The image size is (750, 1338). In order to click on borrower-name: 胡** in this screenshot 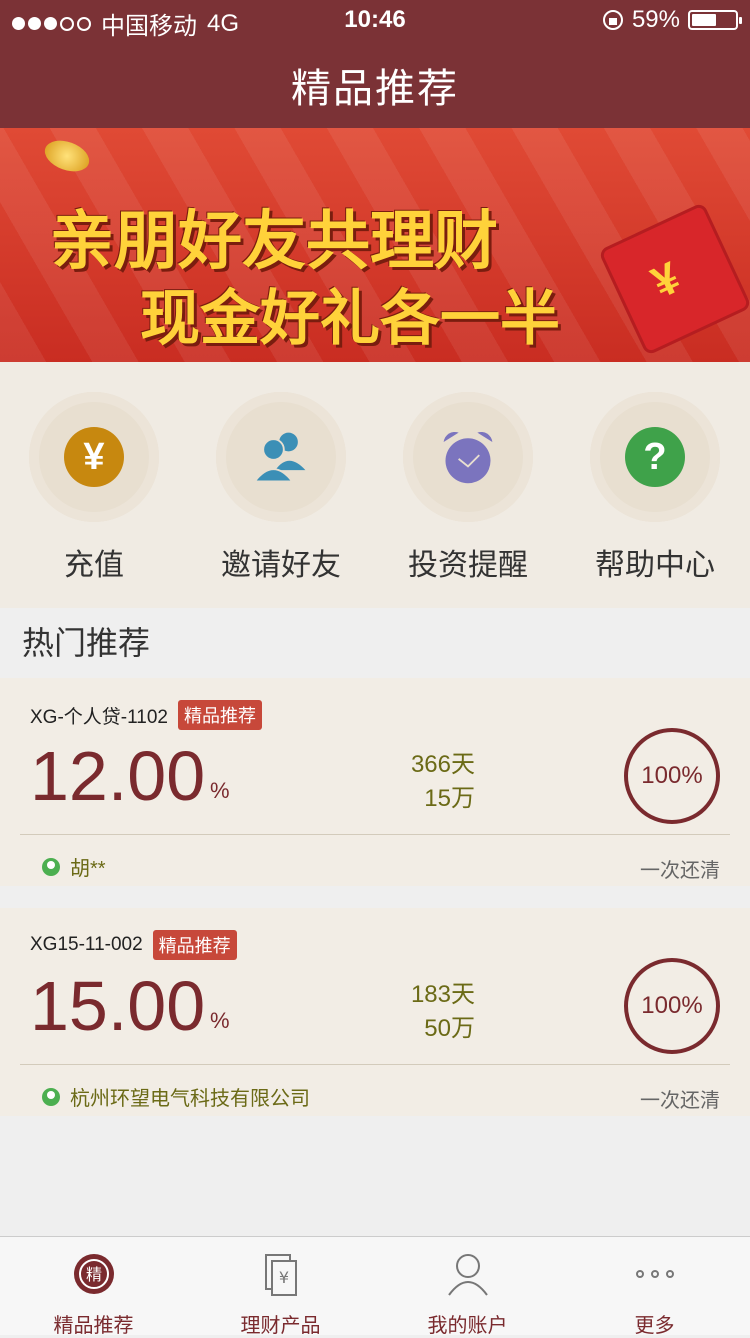, I will do `click(88, 869)`.